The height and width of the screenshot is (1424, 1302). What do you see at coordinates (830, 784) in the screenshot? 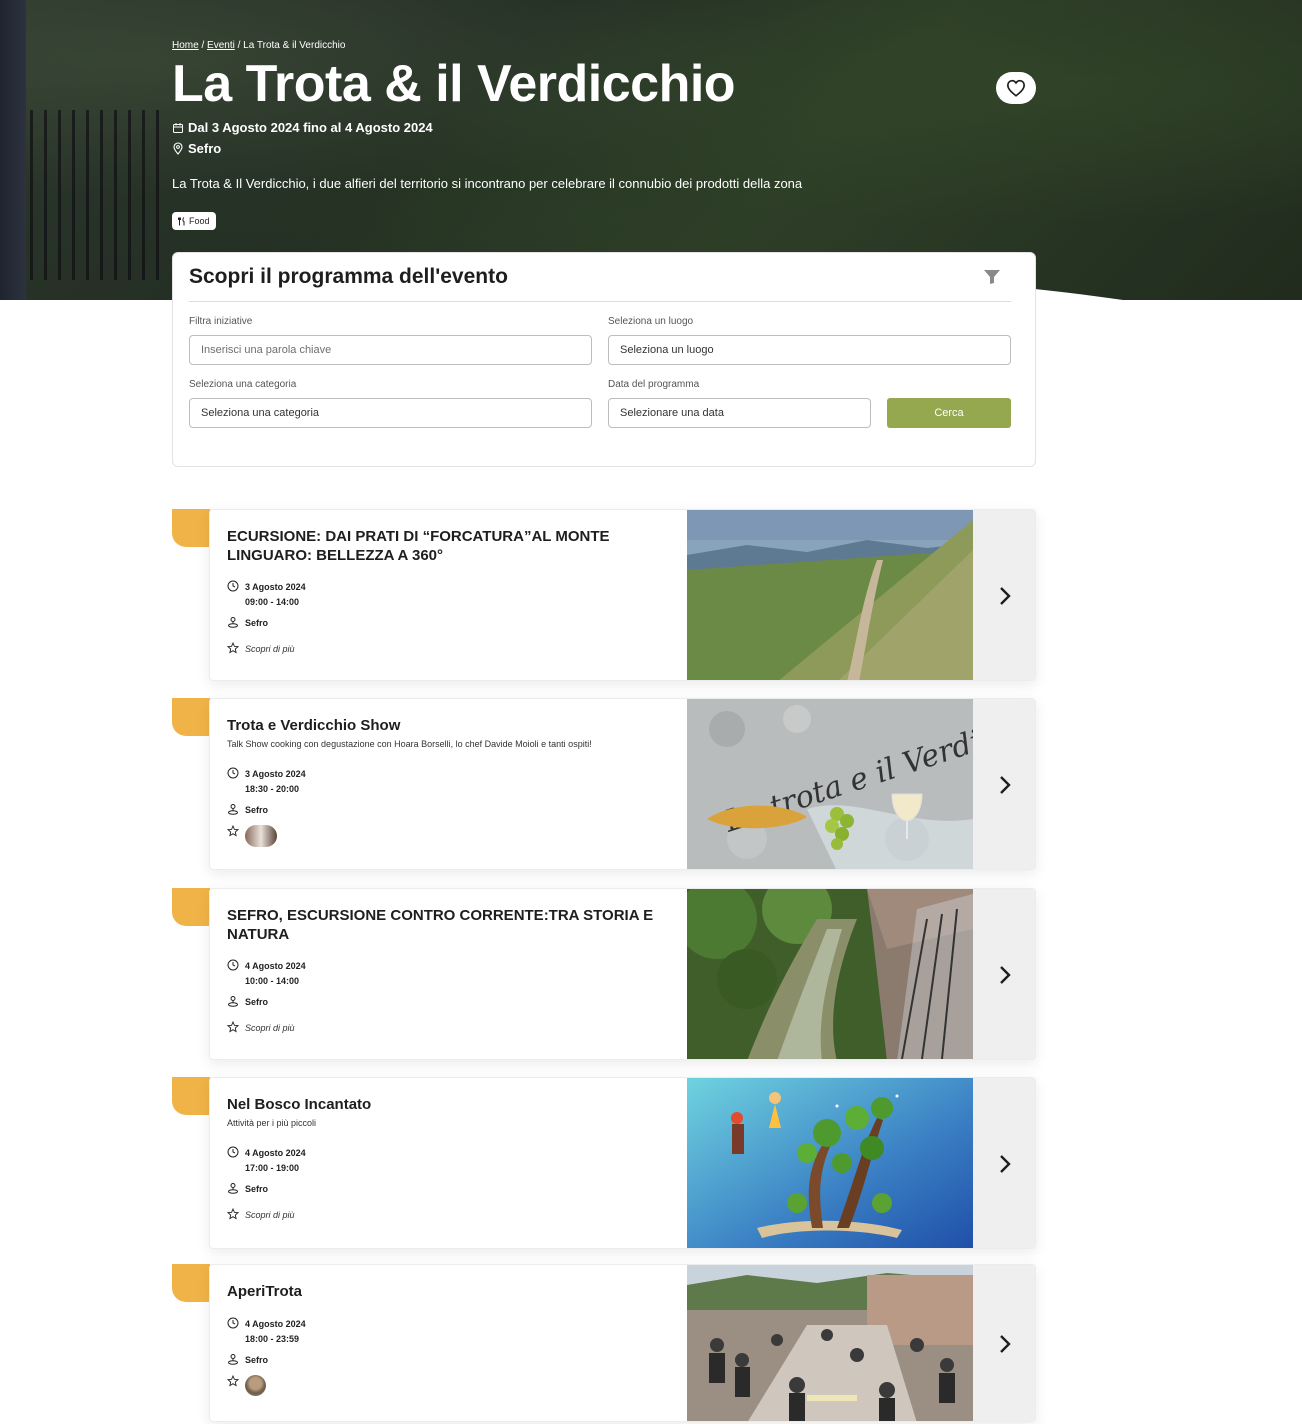
I see `trota-verdicchio-illustration: La trota e il Verdicchio` at bounding box center [830, 784].